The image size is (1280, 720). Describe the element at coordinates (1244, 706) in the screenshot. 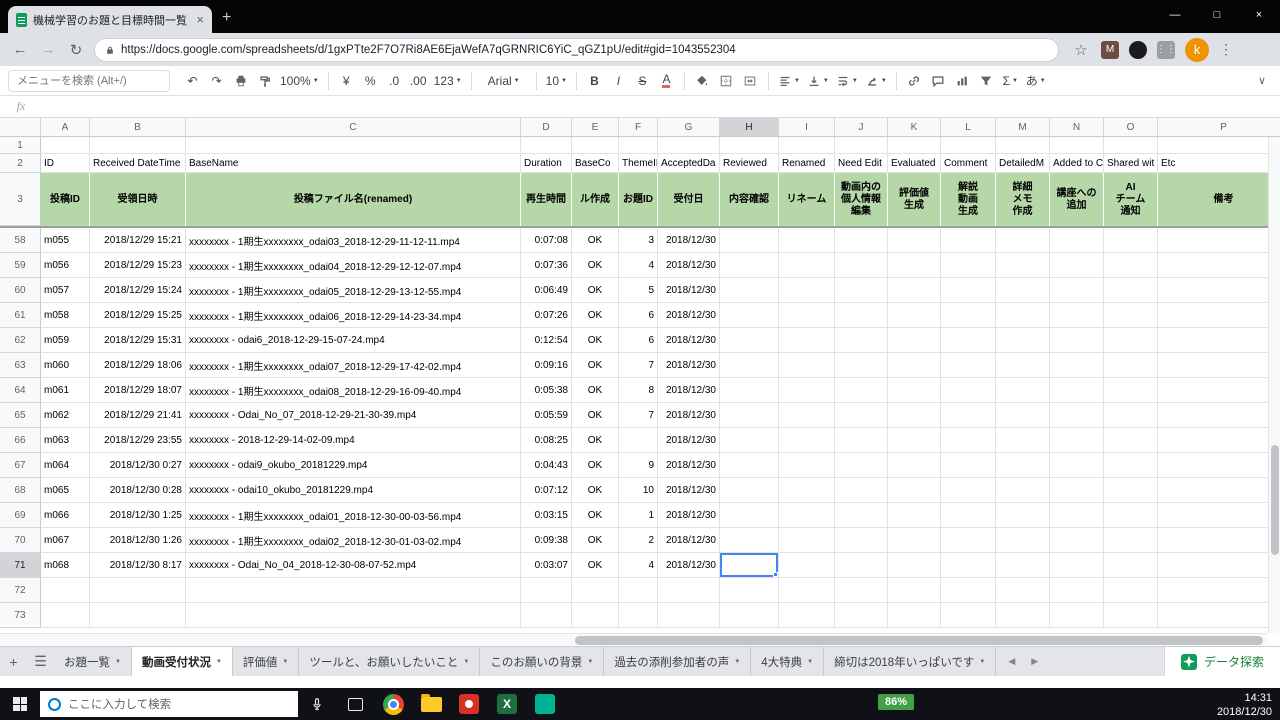

I see `taskbar-clock: 14:31 2018/12/30` at that location.